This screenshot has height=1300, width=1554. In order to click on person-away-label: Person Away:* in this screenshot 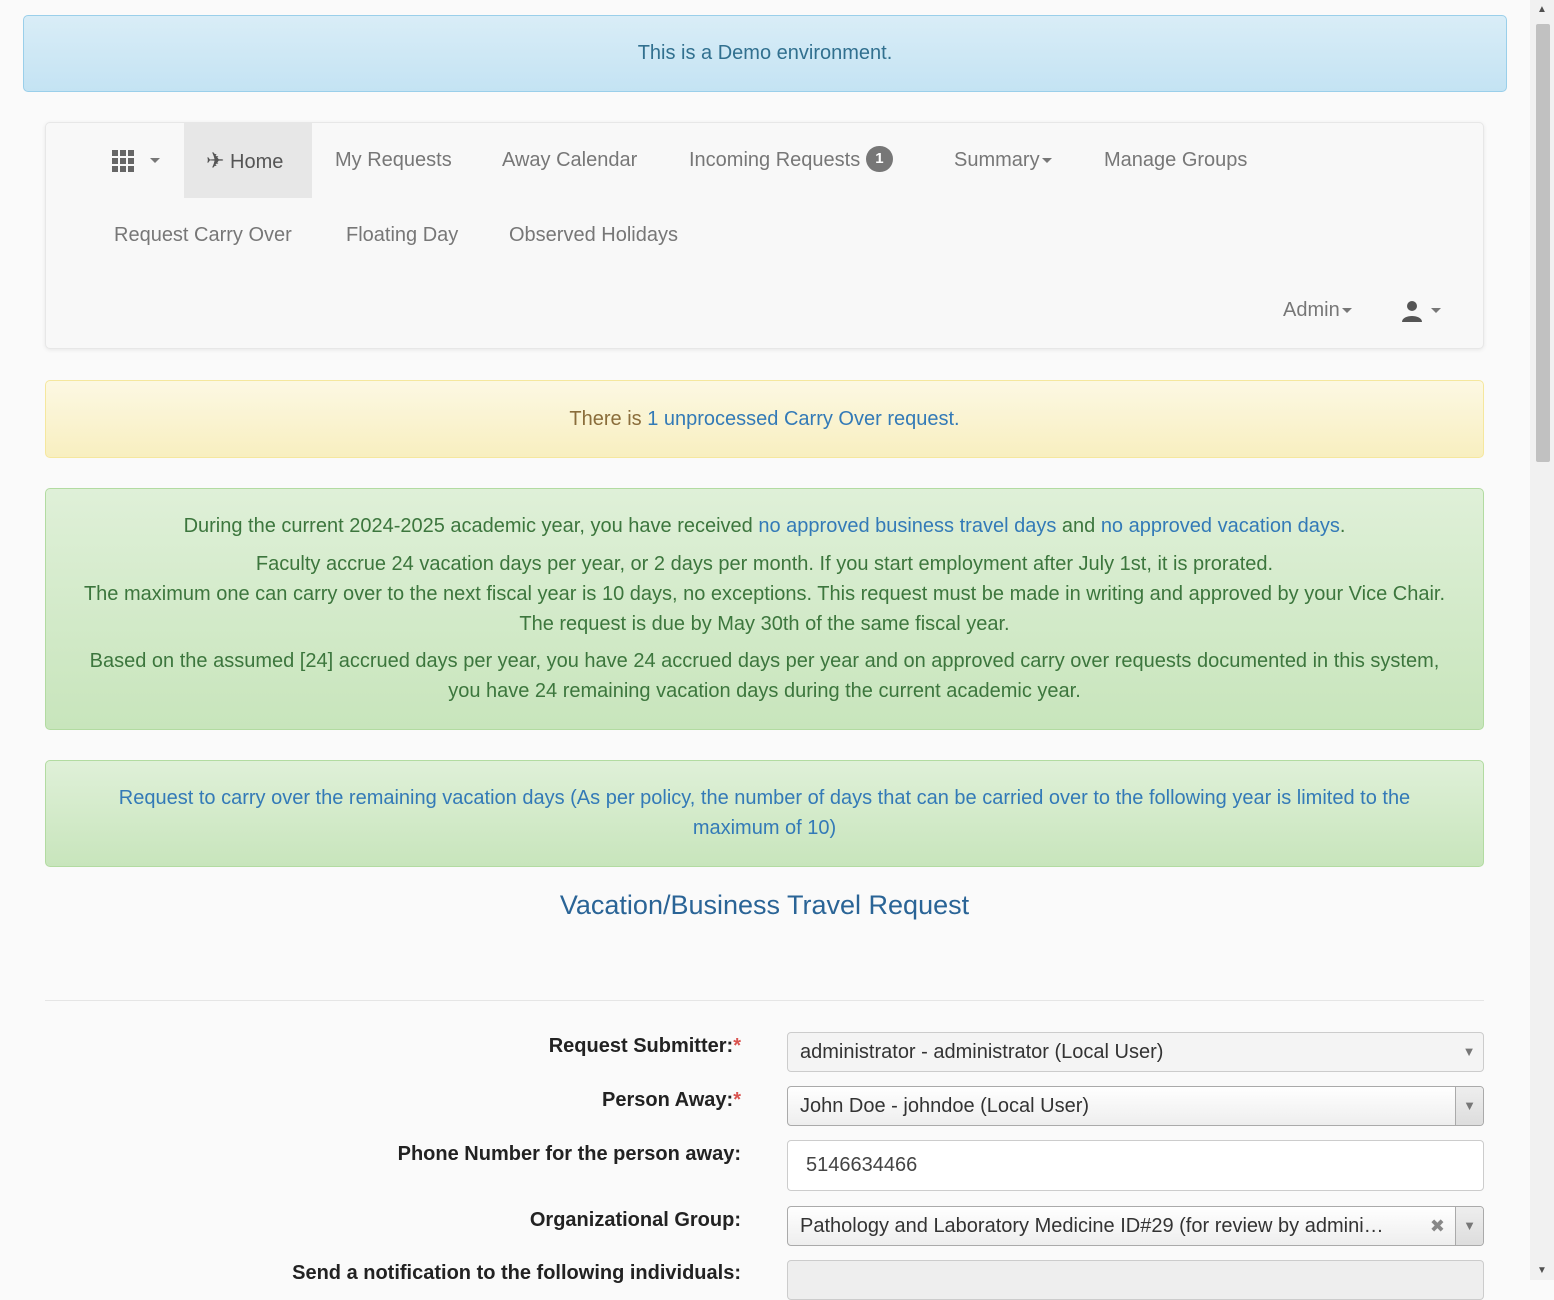, I will do `click(671, 1100)`.